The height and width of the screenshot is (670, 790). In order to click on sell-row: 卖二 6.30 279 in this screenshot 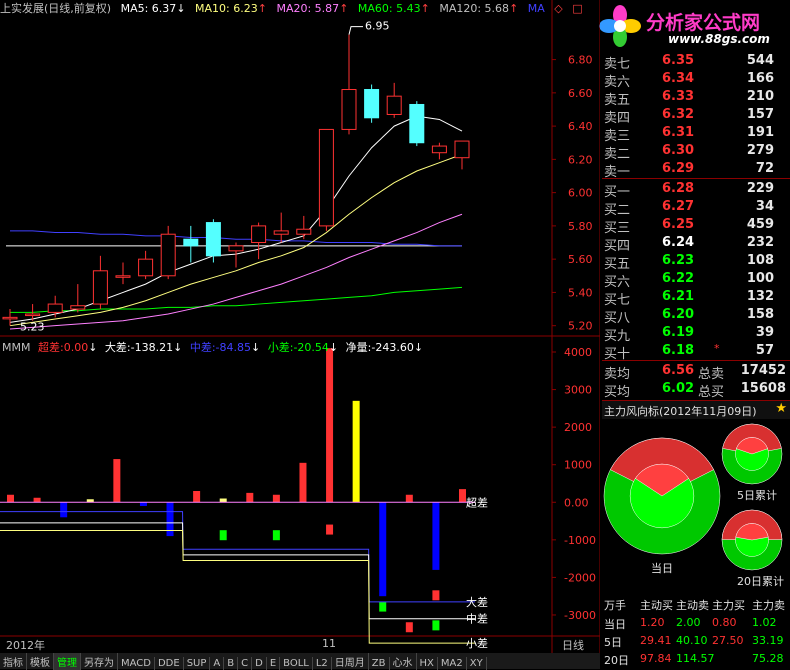, I will do `click(696, 152)`.